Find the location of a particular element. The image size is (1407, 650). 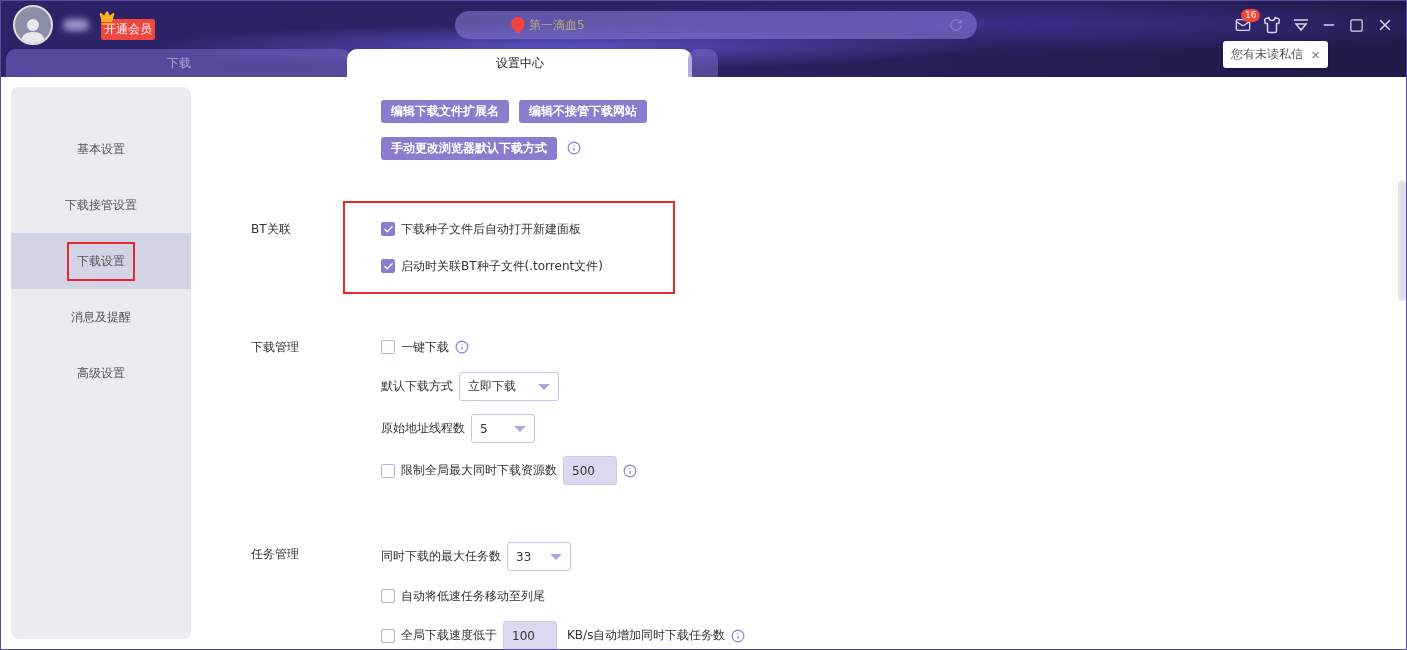

mail-icon is located at coordinates (1243, 25).